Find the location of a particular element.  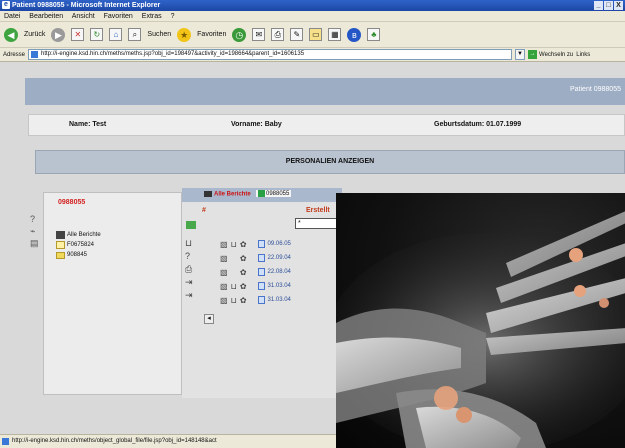

mail-icon: ✉ is located at coordinates (259, 34).